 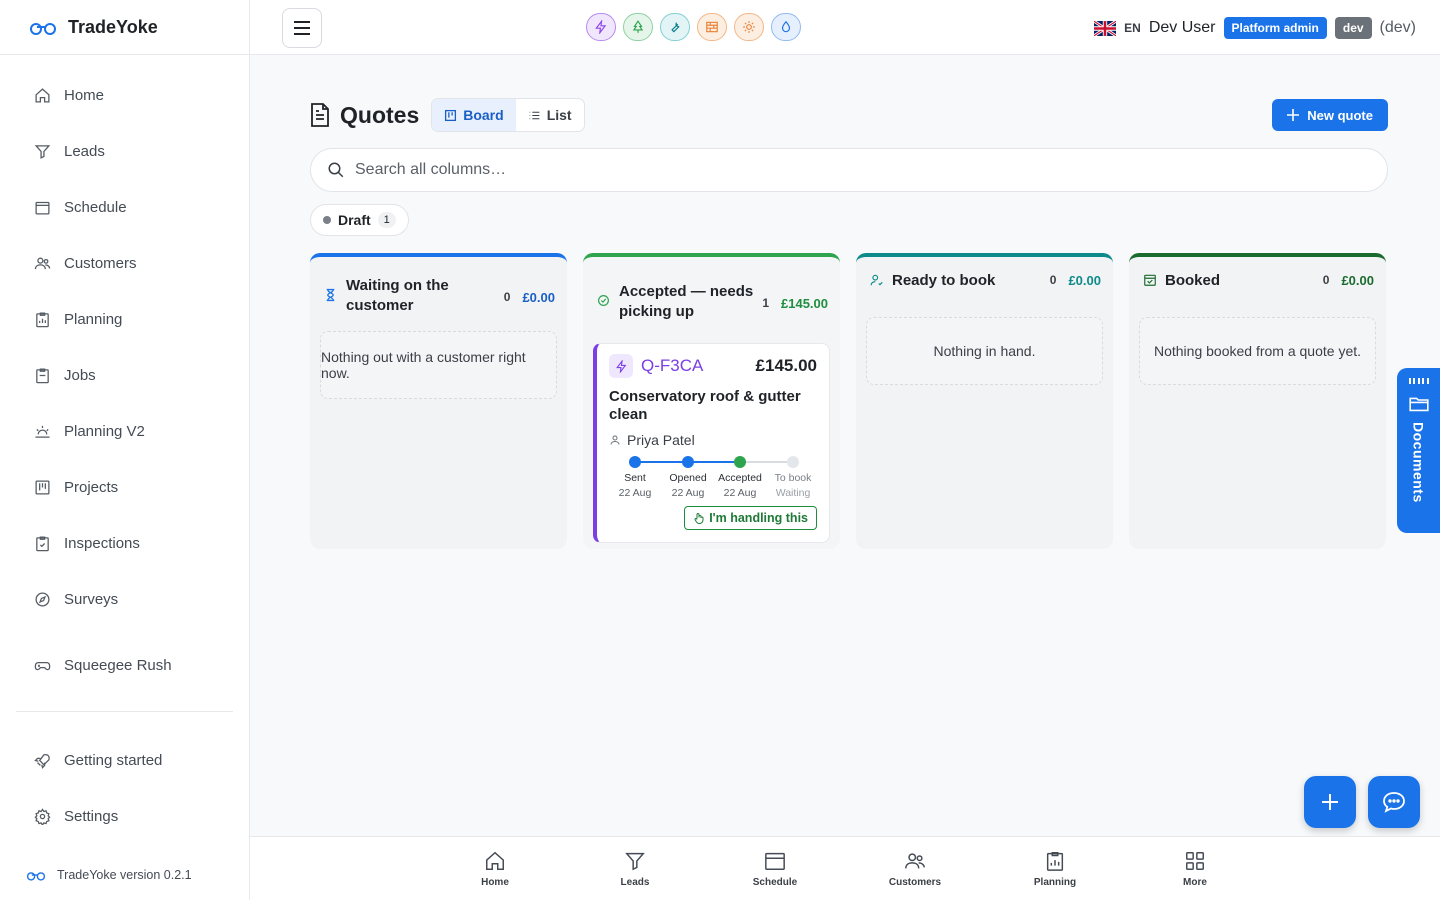 What do you see at coordinates (1105, 28) in the screenshot?
I see `uk-flag-icon` at bounding box center [1105, 28].